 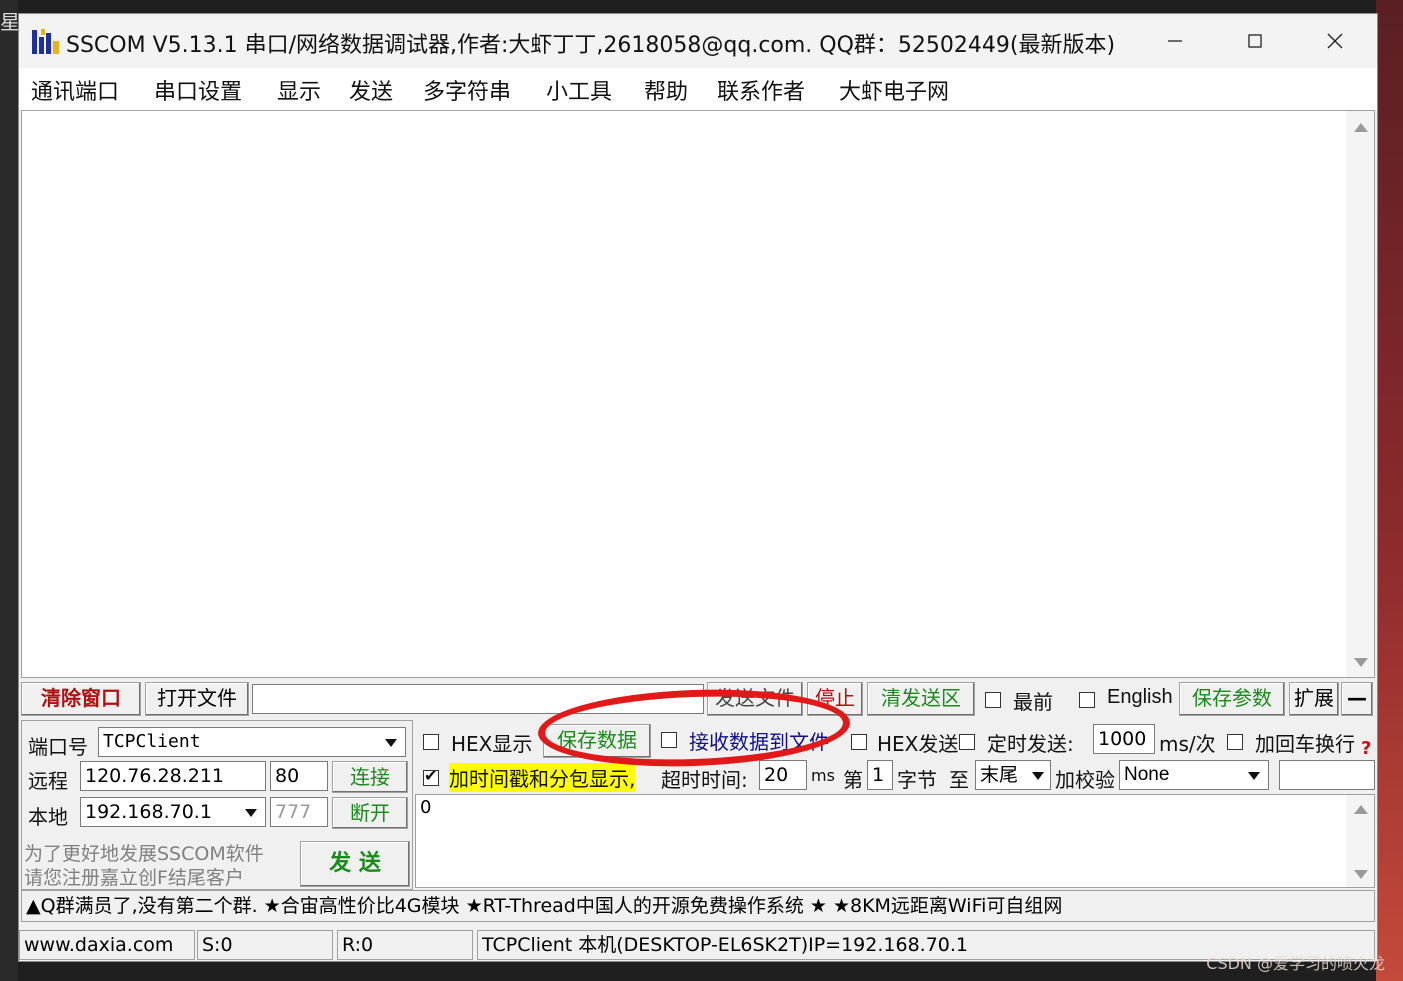 I want to click on menu-daxia-site: 大虾电子网, so click(x=894, y=90).